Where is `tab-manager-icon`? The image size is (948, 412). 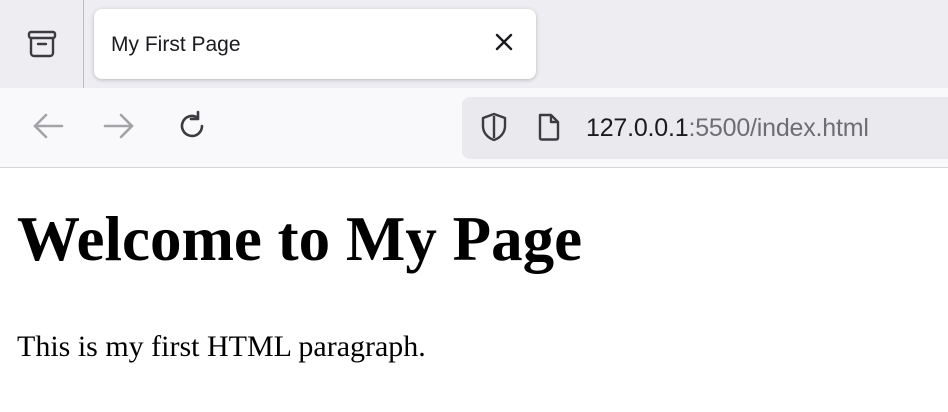 tab-manager-icon is located at coordinates (42, 44).